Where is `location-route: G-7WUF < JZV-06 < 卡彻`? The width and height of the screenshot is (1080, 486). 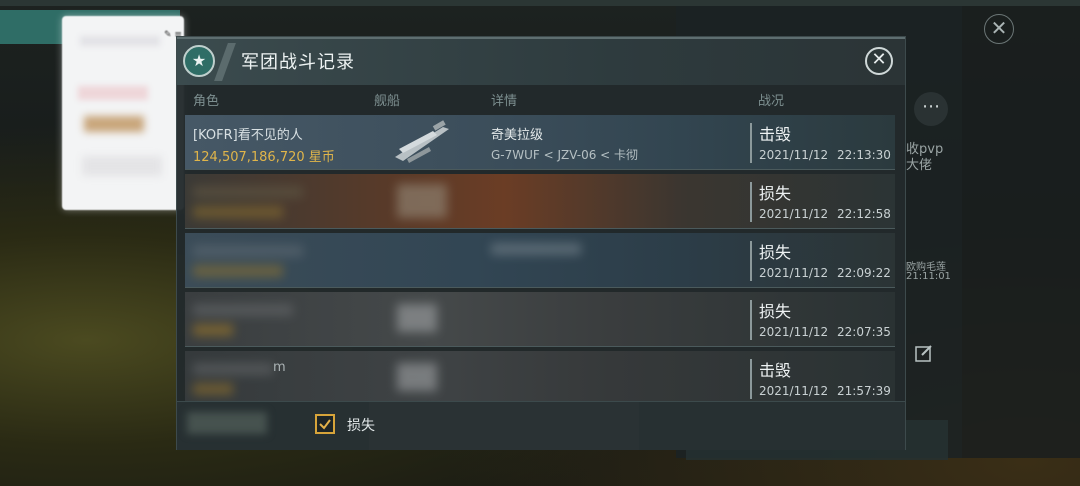 location-route: G-7WUF < JZV-06 < 卡彻 is located at coordinates (565, 155).